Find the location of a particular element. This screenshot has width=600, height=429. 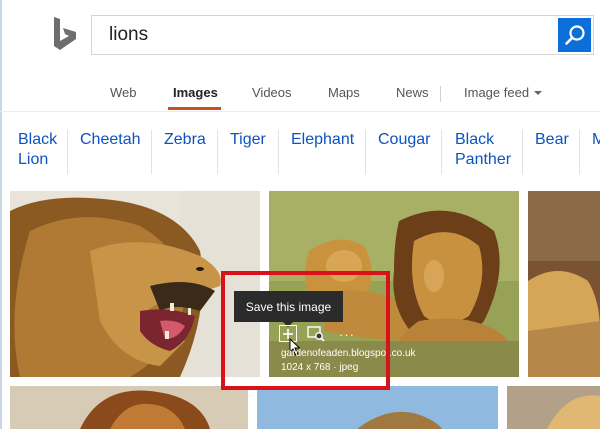

search-icon is located at coordinates (574, 35).